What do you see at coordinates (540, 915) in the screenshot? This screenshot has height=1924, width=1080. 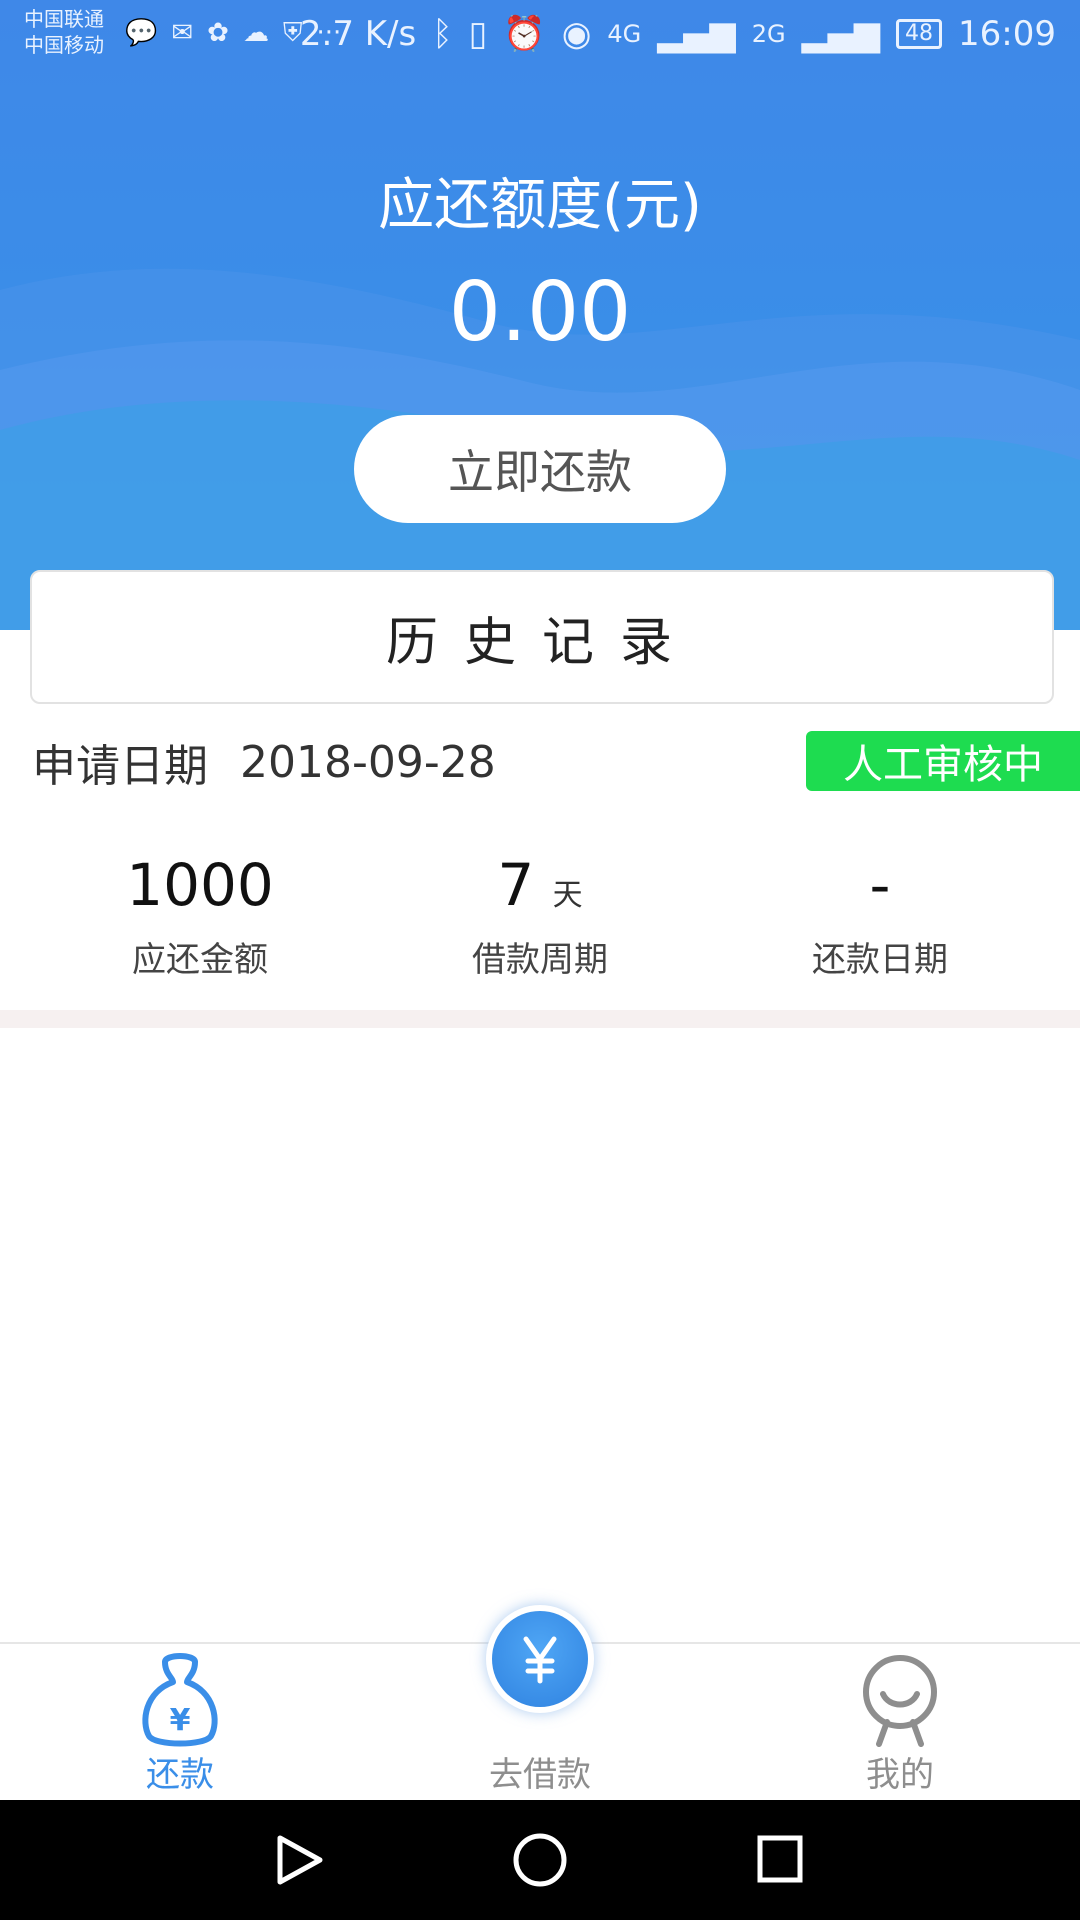 I see `stat-period: 7 天 借款周期` at bounding box center [540, 915].